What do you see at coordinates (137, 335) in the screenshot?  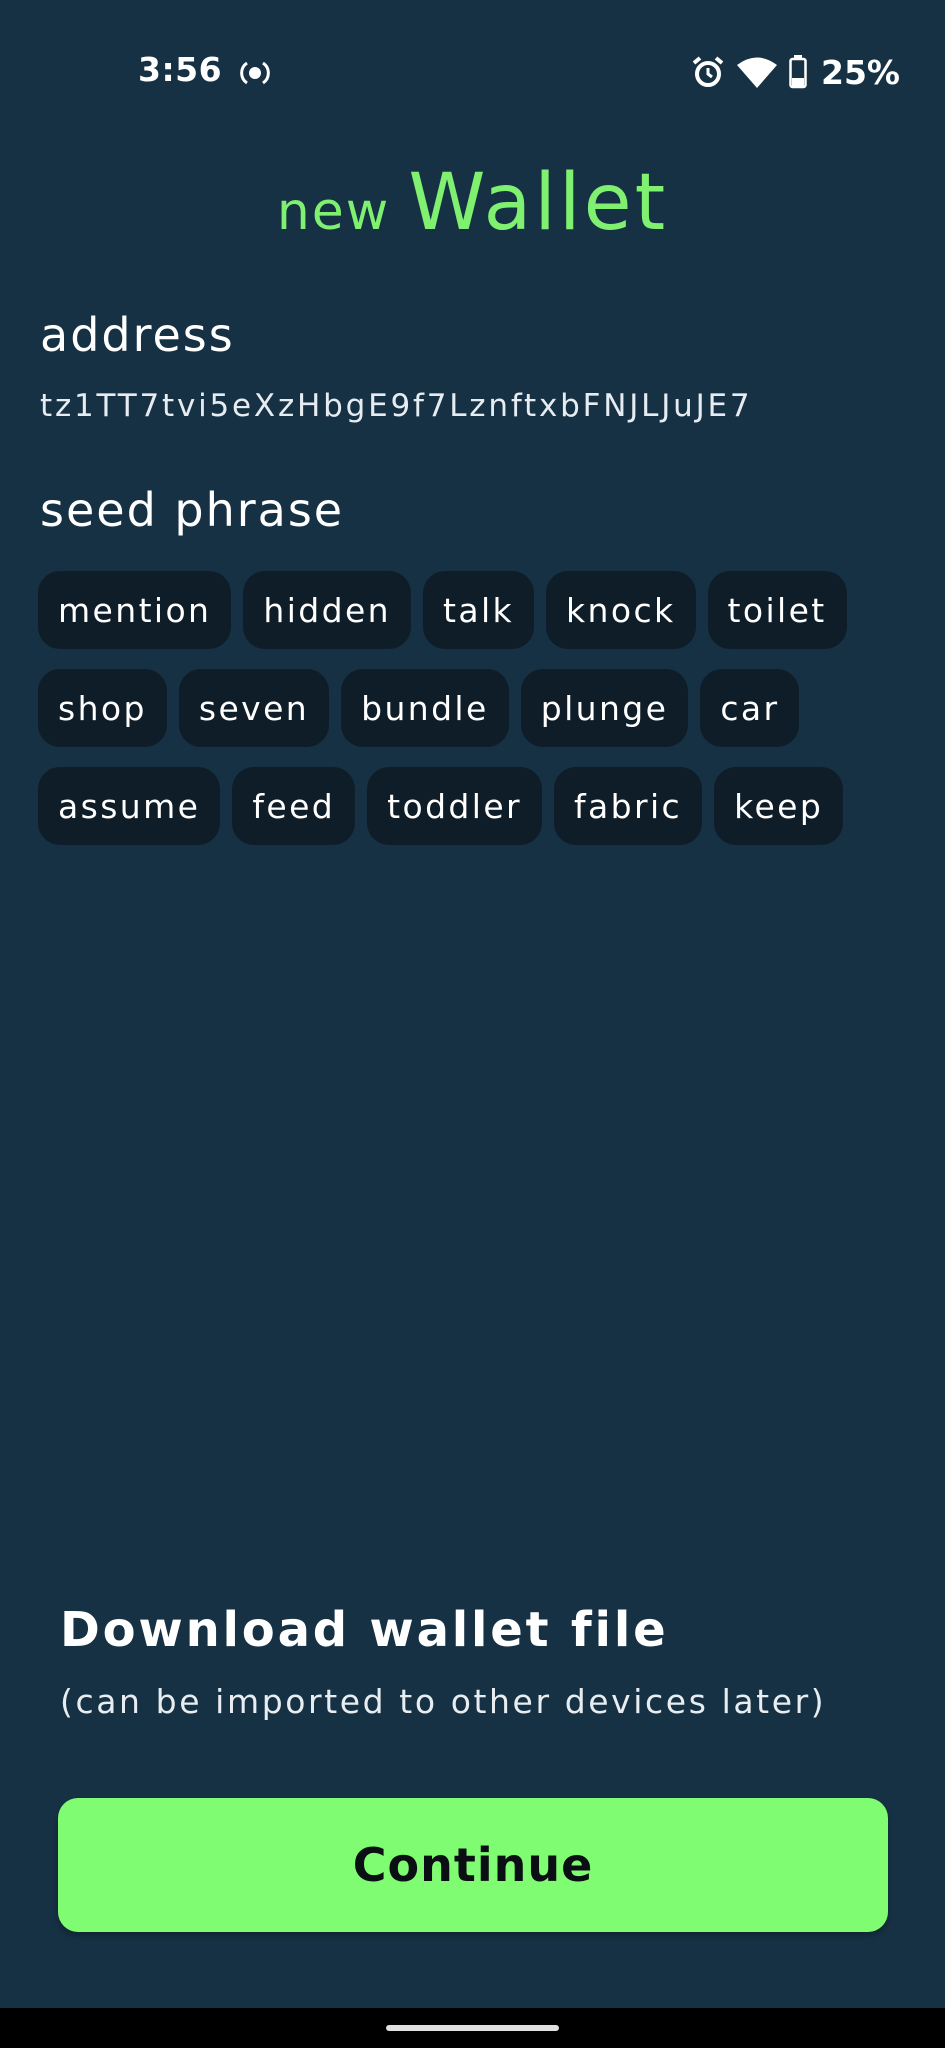 I see `address-label: address` at bounding box center [137, 335].